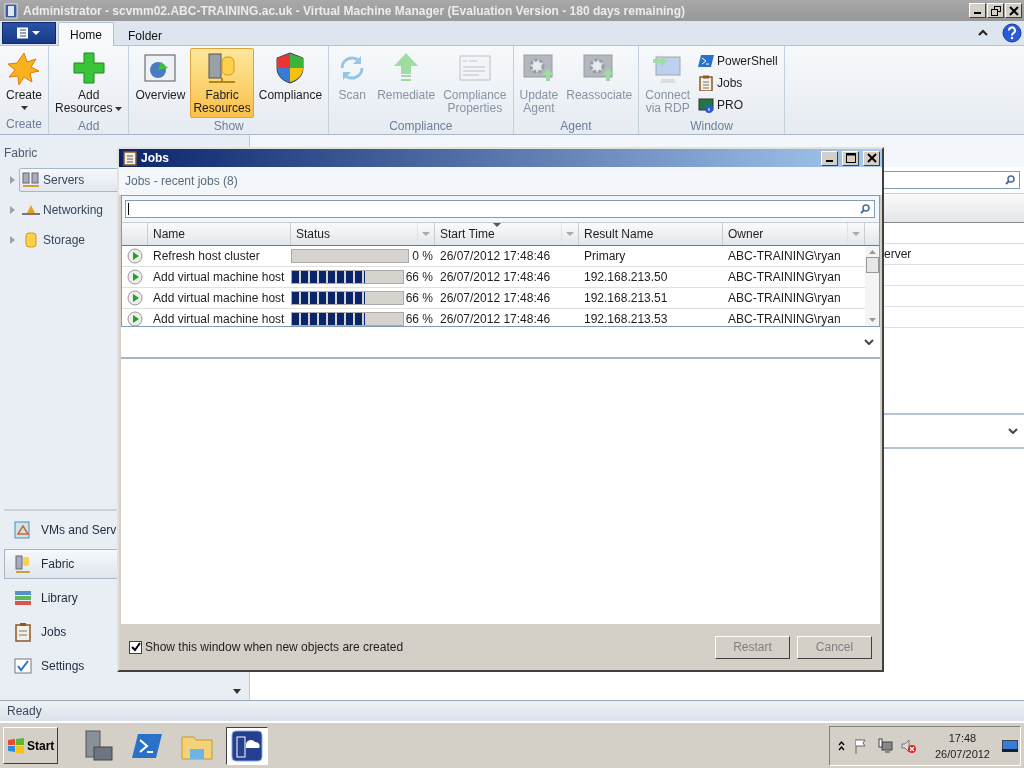  I want to click on table-cell-text: erver, so click(898, 254).